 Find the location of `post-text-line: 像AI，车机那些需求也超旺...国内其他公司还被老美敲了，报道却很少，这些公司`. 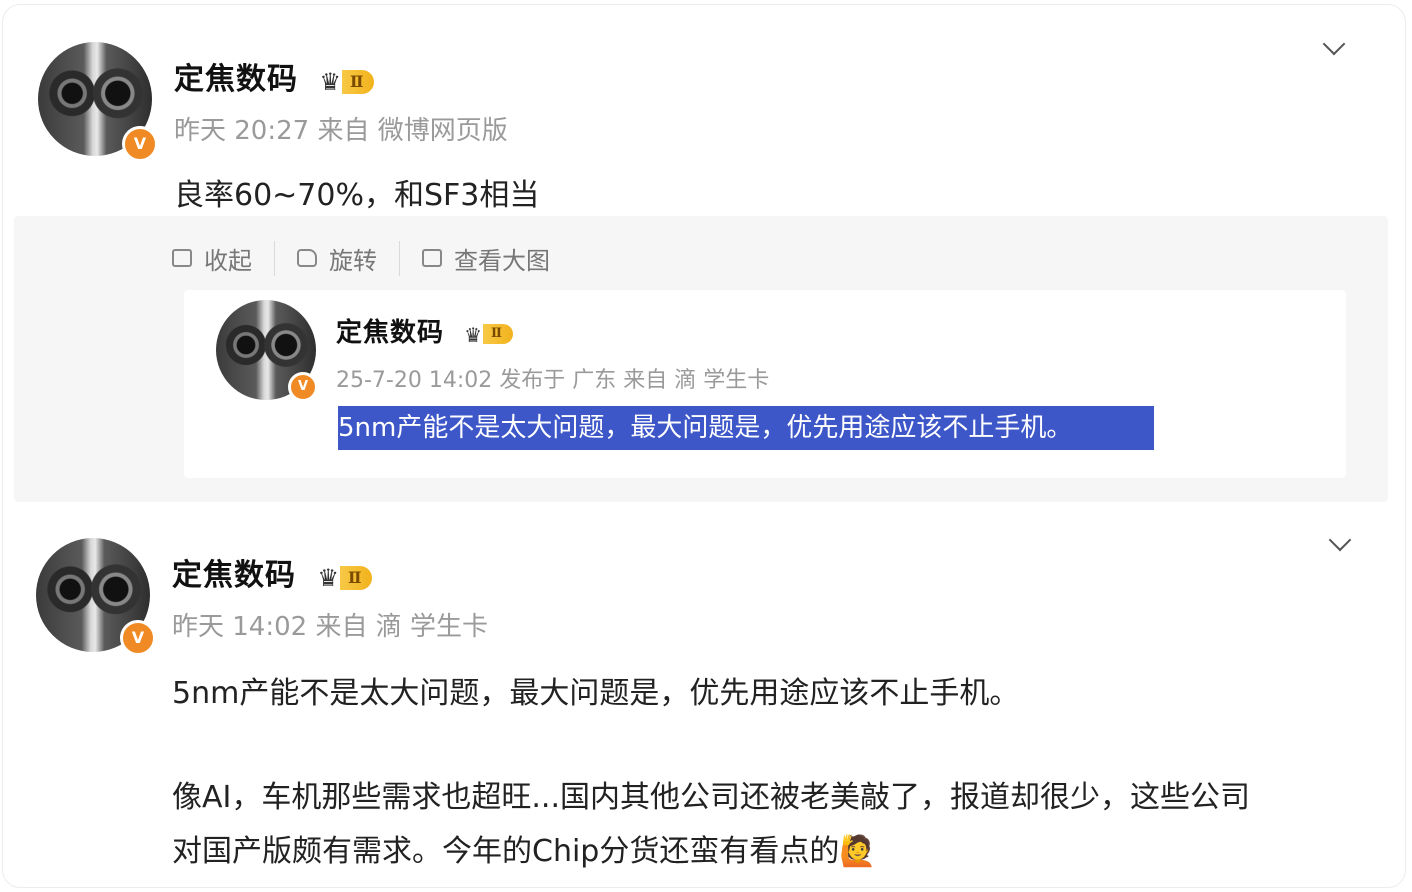

post-text-line: 像AI，车机那些需求也超旺...国内其他公司还被老美敲了，报道却很少，这些公司 is located at coordinates (711, 797).